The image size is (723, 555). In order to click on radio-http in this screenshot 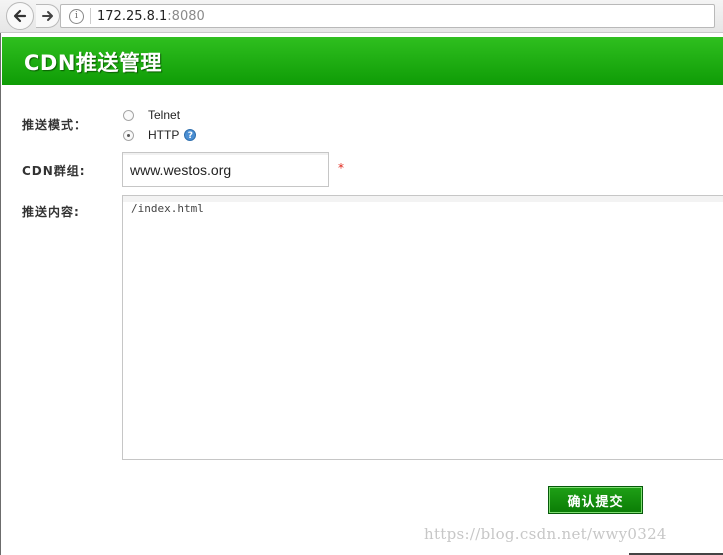, I will do `click(128, 135)`.